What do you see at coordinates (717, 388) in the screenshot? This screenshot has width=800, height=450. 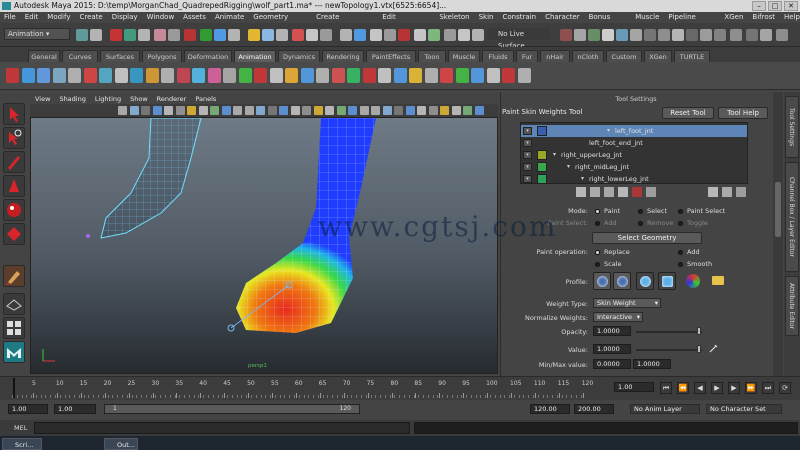 I see `play-forward-icon: ▶` at bounding box center [717, 388].